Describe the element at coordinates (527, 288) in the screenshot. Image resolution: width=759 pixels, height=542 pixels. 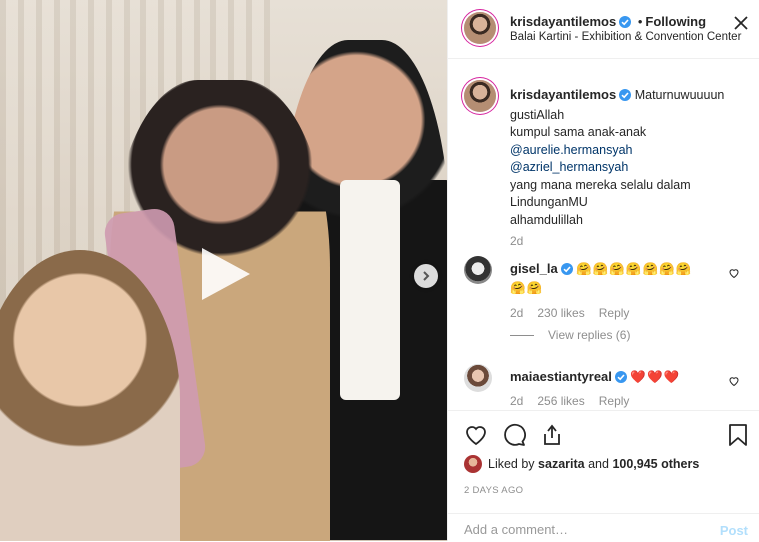
I see `comment-body: 🤗🤗` at that location.